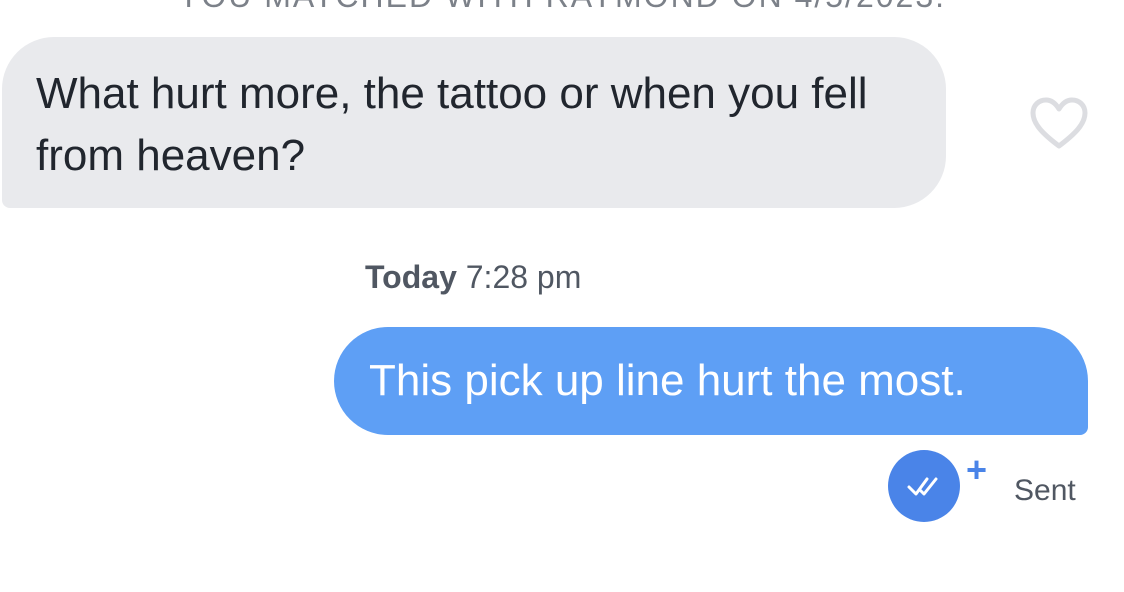  I want to click on outgoing-message-bubble: This pick up line hurt the most., so click(711, 381).